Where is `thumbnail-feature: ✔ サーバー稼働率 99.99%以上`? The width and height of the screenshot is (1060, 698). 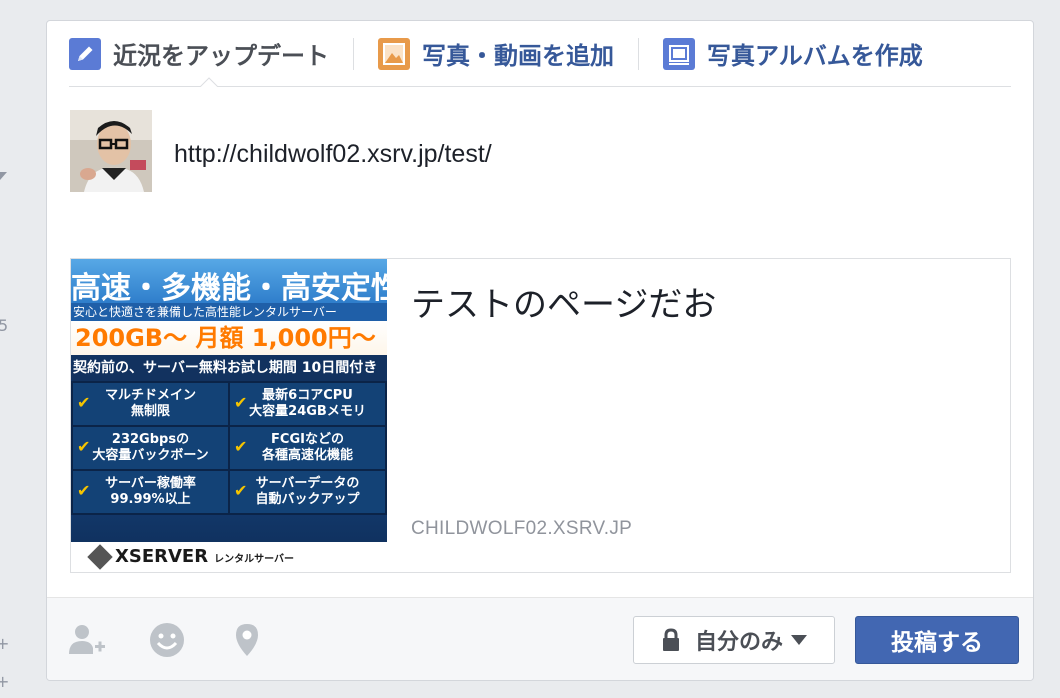
thumbnail-feature: ✔ サーバー稼働率 99.99%以上 is located at coordinates (150, 492).